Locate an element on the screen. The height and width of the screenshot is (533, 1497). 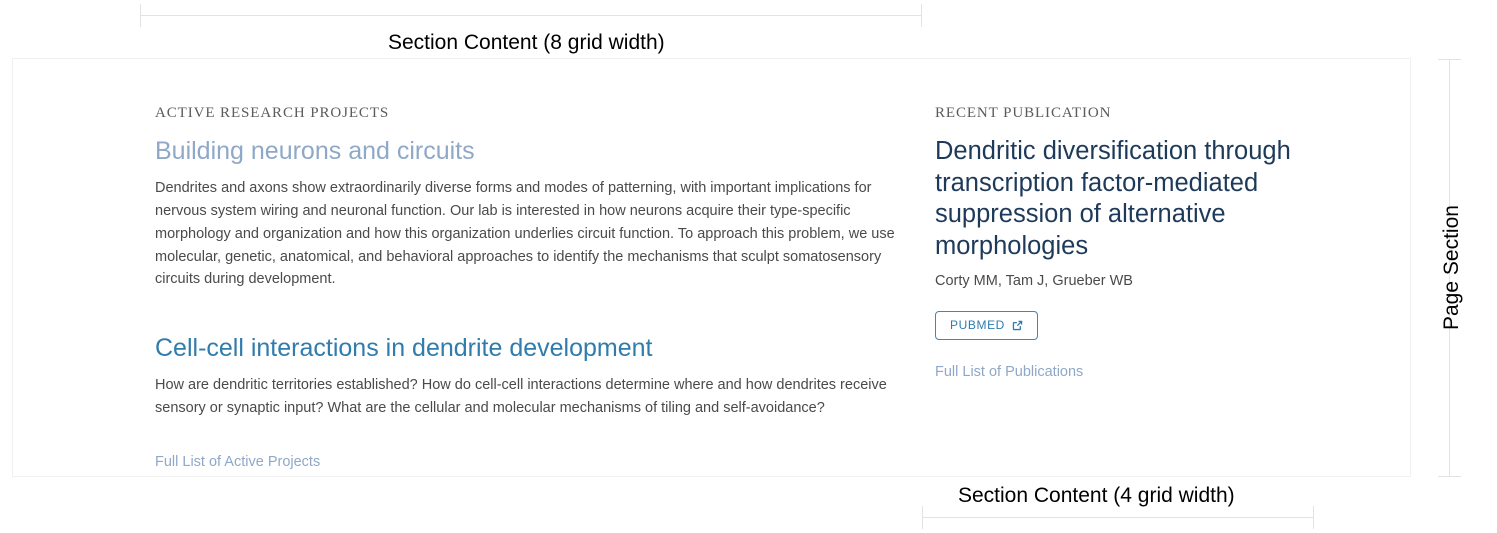
pubmed-button: PUBMED is located at coordinates (986, 325).